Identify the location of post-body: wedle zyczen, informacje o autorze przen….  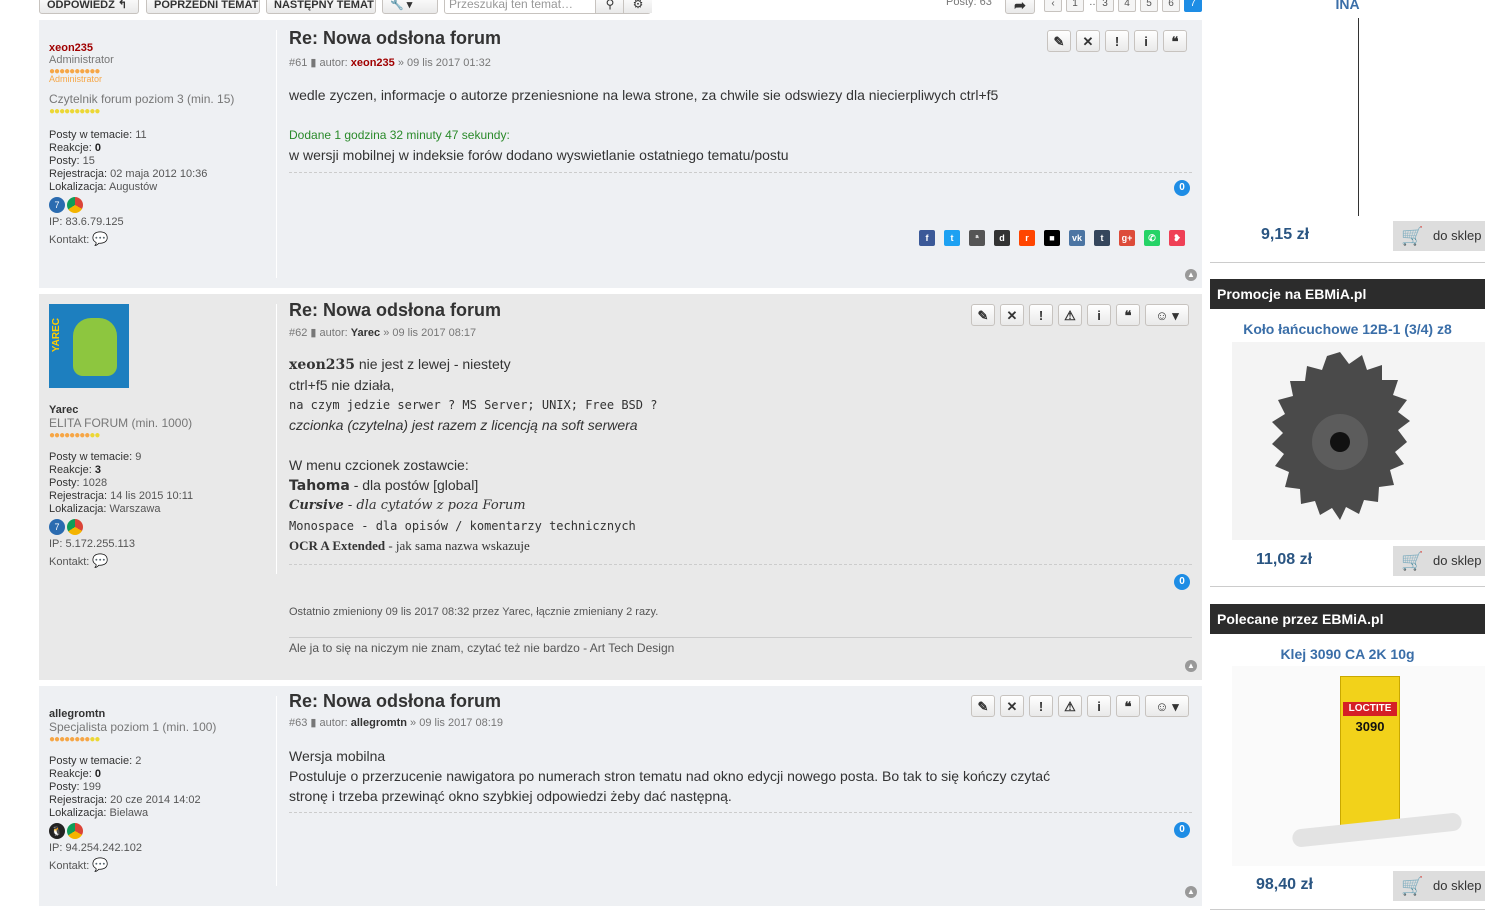
(644, 95).